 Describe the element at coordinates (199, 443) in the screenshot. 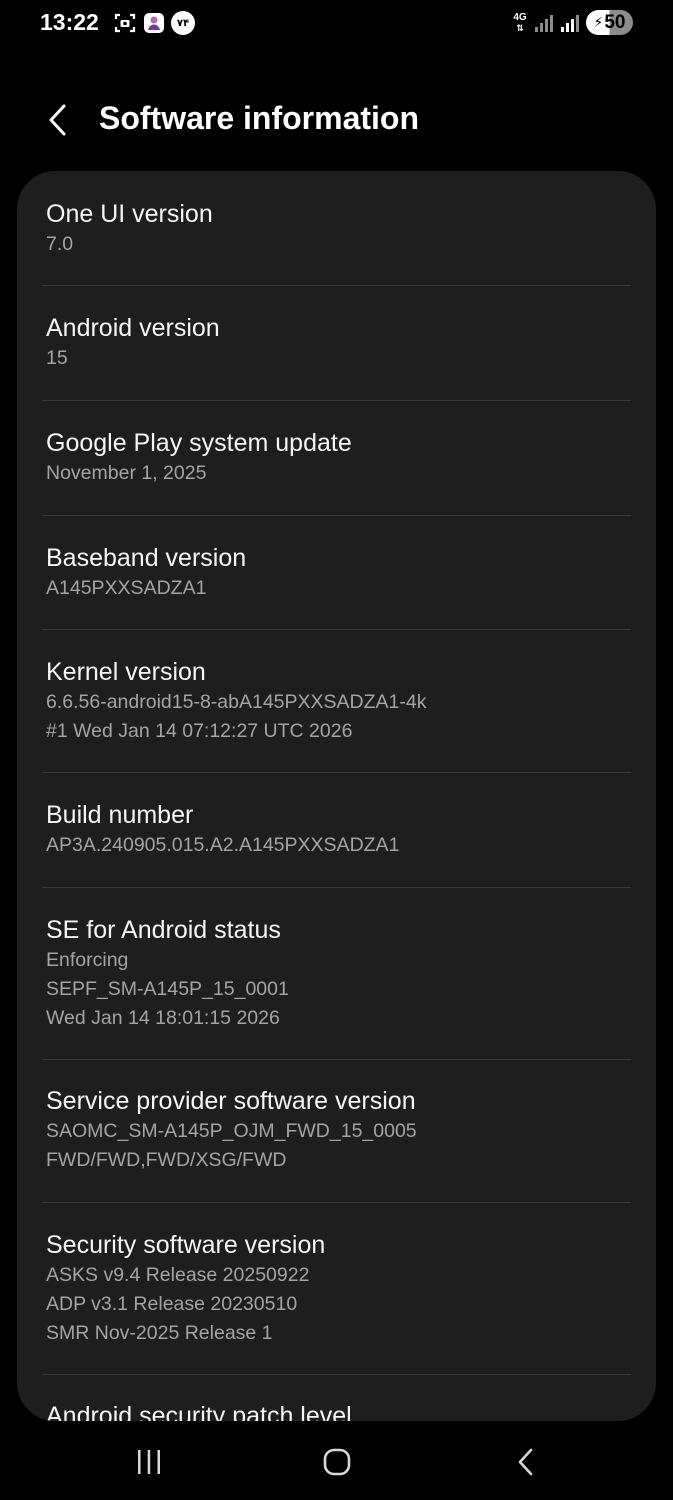

I see `item-title: Google Play system update` at that location.